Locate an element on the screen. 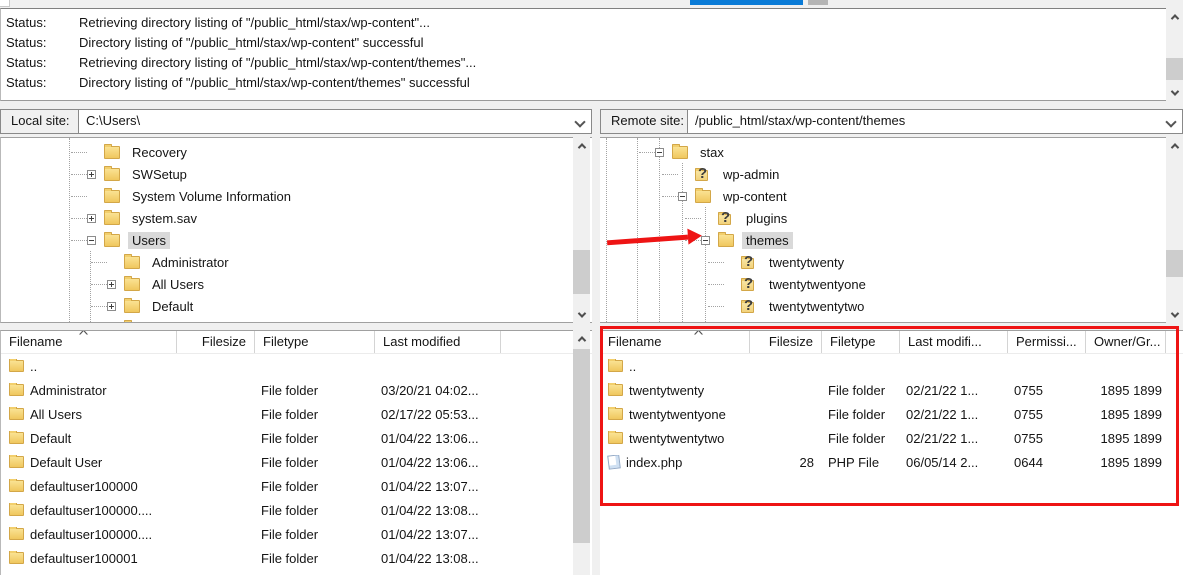 Image resolution: width=1183 pixels, height=575 pixels. remote-tree-scrollbar is located at coordinates (1174, 230).